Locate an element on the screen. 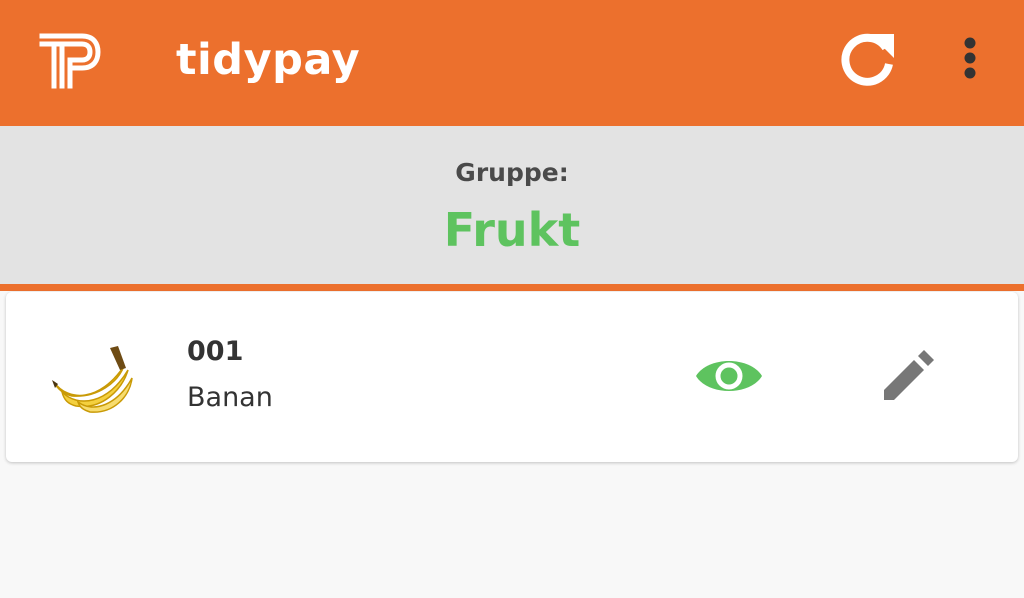 The height and width of the screenshot is (598, 1024). eye-icon is located at coordinates (729, 376).